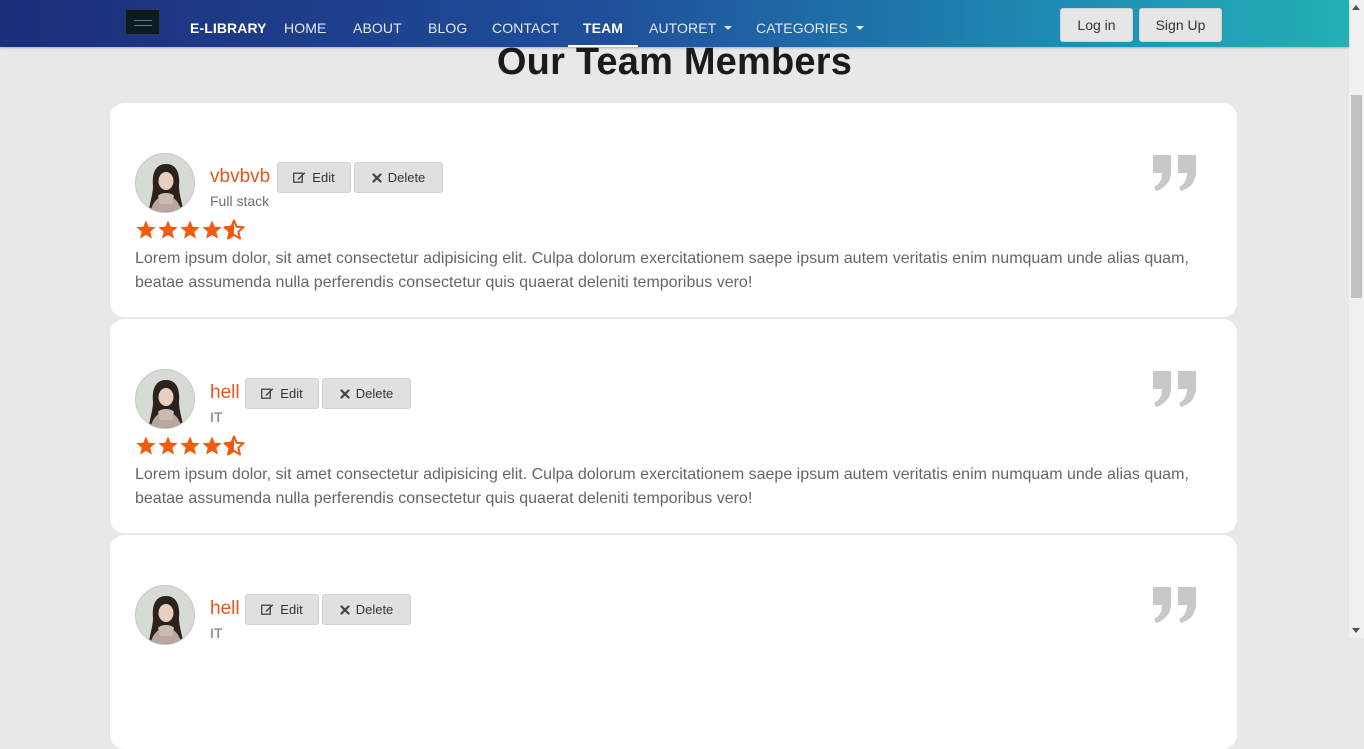 This screenshot has height=749, width=1364. I want to click on page-title: Our Team Members, so click(674, 62).